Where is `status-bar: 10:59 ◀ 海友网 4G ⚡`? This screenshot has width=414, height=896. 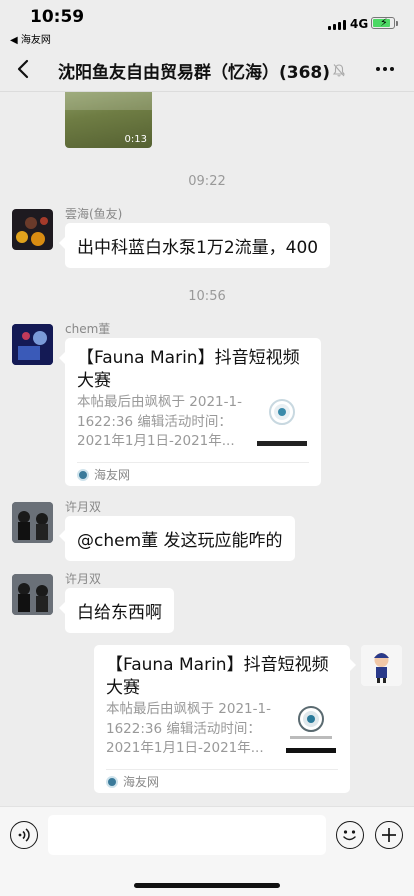
status-bar: 10:59 ◀ 海友网 4G ⚡ is located at coordinates (207, 23).